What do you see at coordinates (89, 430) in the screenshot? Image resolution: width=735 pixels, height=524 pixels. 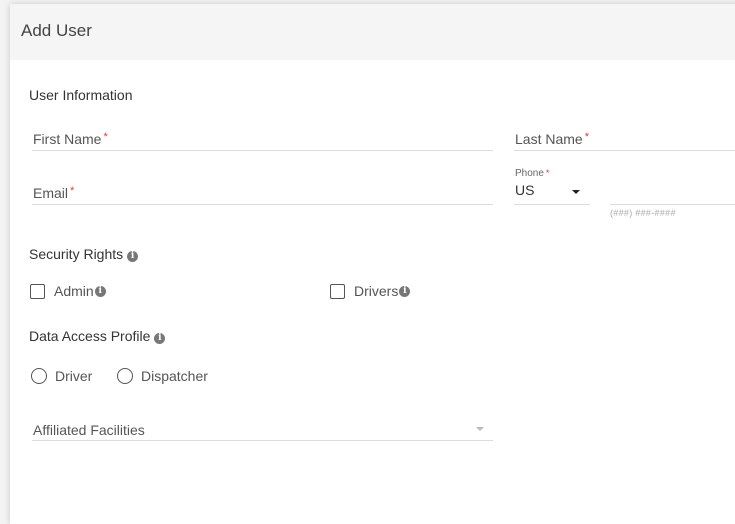 I see `affiliated-facilities-label: Affiliated Facilities` at bounding box center [89, 430].